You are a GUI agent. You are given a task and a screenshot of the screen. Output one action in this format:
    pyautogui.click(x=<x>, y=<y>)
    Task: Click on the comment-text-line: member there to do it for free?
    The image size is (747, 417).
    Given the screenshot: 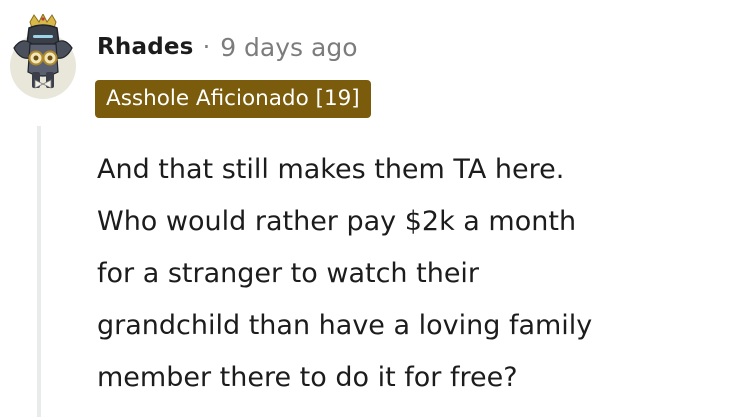 What is the action you would take?
    pyautogui.click(x=307, y=377)
    